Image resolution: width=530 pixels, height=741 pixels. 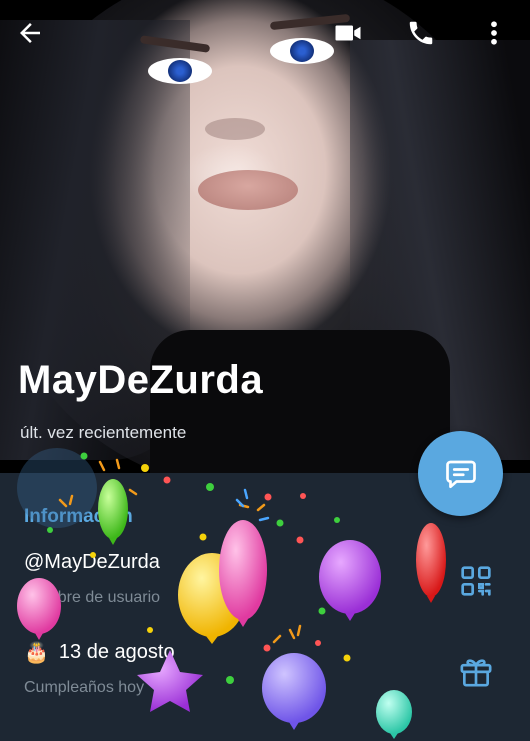 I want to click on video-camera-icon, so click(x=348, y=33).